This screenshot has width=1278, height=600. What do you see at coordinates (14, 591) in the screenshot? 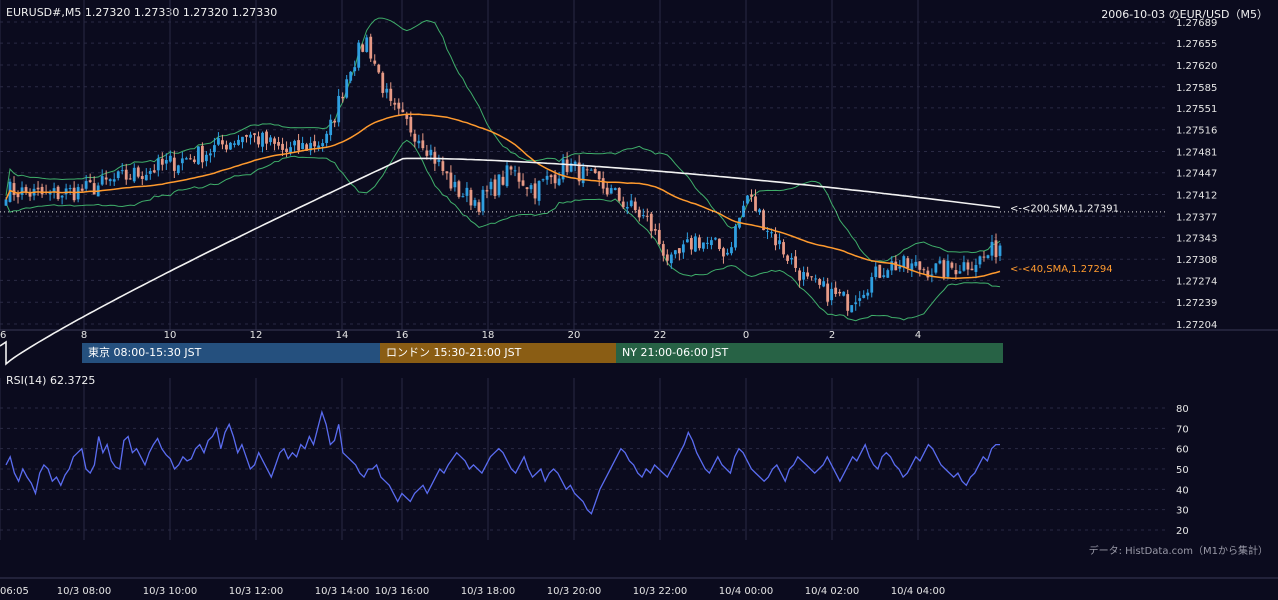
I see `time-tick-label: 06:05` at bounding box center [14, 591].